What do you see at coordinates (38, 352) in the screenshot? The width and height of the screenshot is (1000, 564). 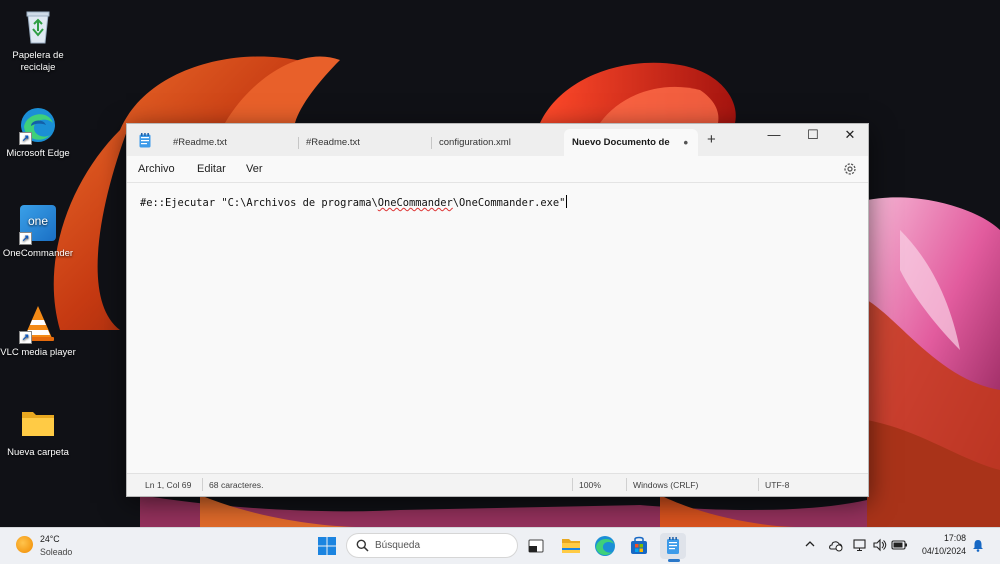 I see `desktop-icon-label: VLC media player` at bounding box center [38, 352].